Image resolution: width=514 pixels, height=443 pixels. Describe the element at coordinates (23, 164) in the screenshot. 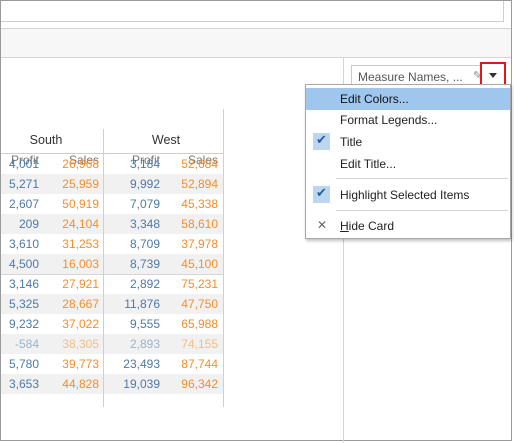

I see `cell-south-profit: 4,001` at that location.